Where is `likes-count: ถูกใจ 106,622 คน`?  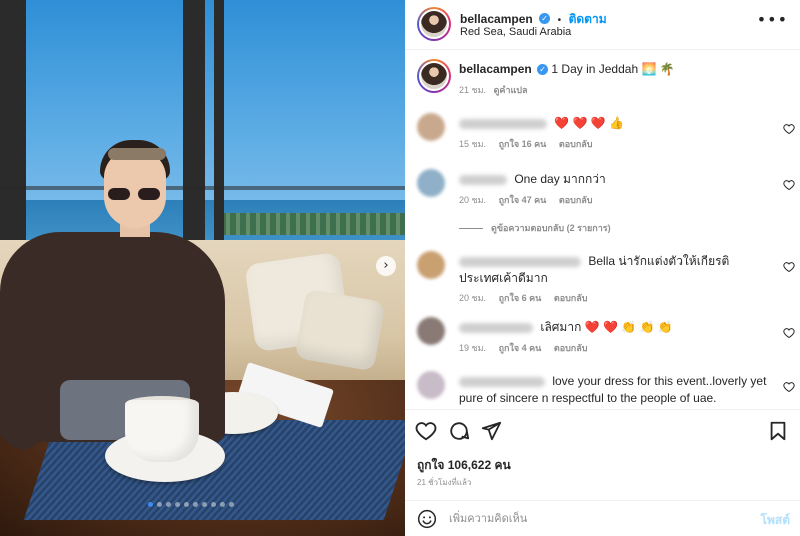
likes-count: ถูกใจ 106,622 คน is located at coordinates (464, 465).